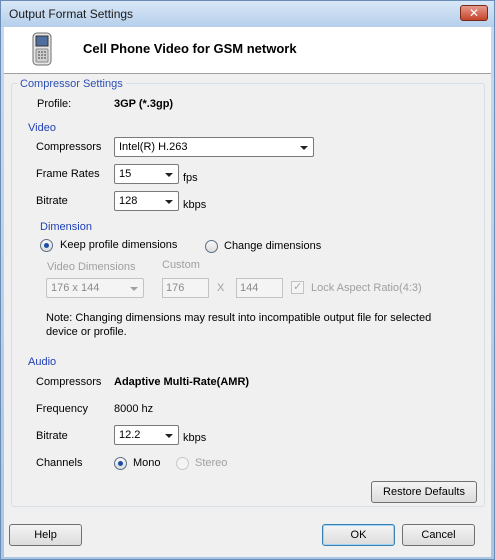  I want to click on video-compressors-label: Compressors, so click(69, 147).